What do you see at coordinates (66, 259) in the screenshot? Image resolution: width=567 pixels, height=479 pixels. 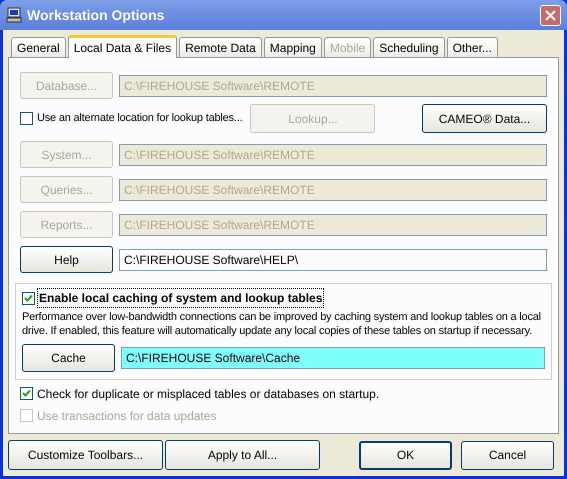 I see `path-button: Help` at bounding box center [66, 259].